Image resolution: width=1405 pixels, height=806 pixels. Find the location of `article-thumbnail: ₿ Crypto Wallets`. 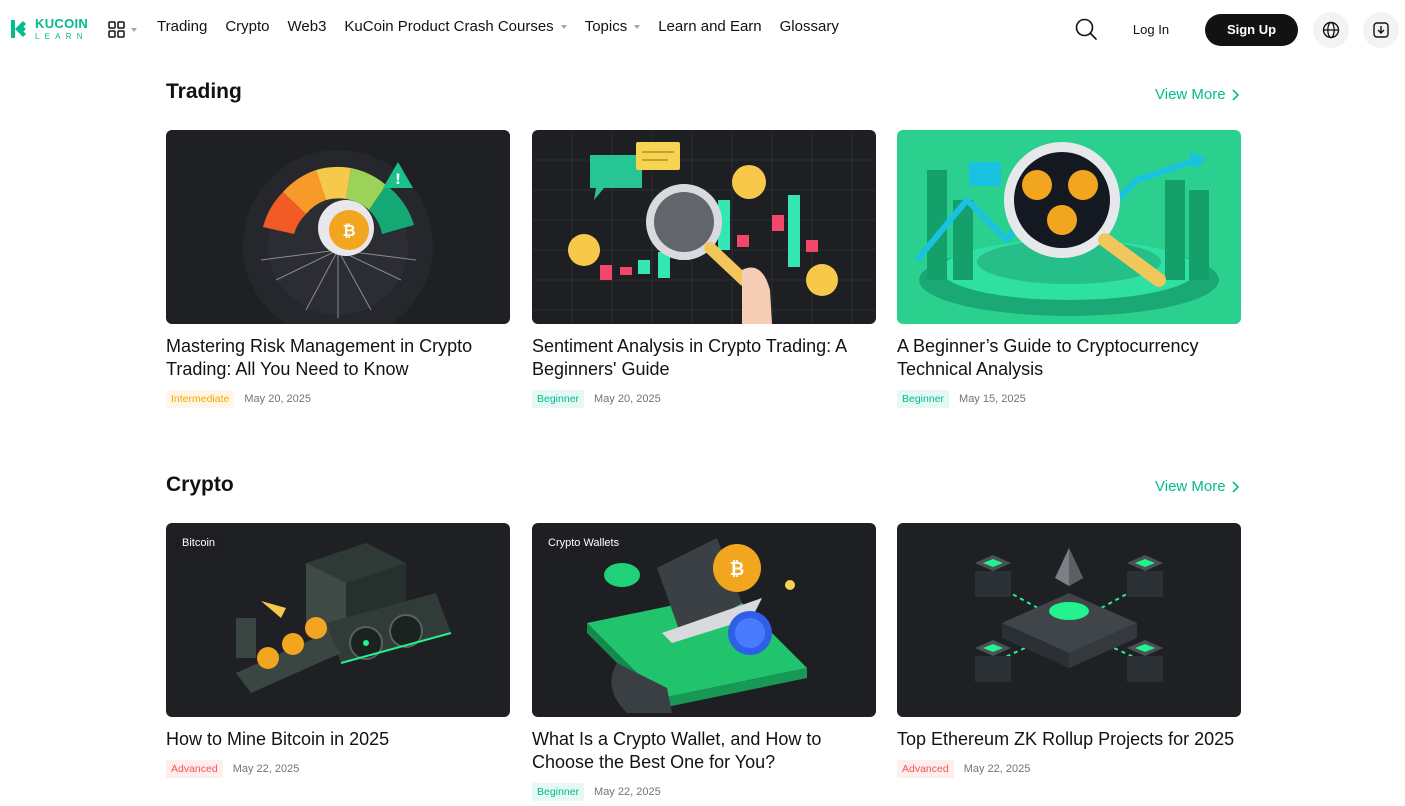

article-thumbnail: ₿ Crypto Wallets is located at coordinates (704, 620).